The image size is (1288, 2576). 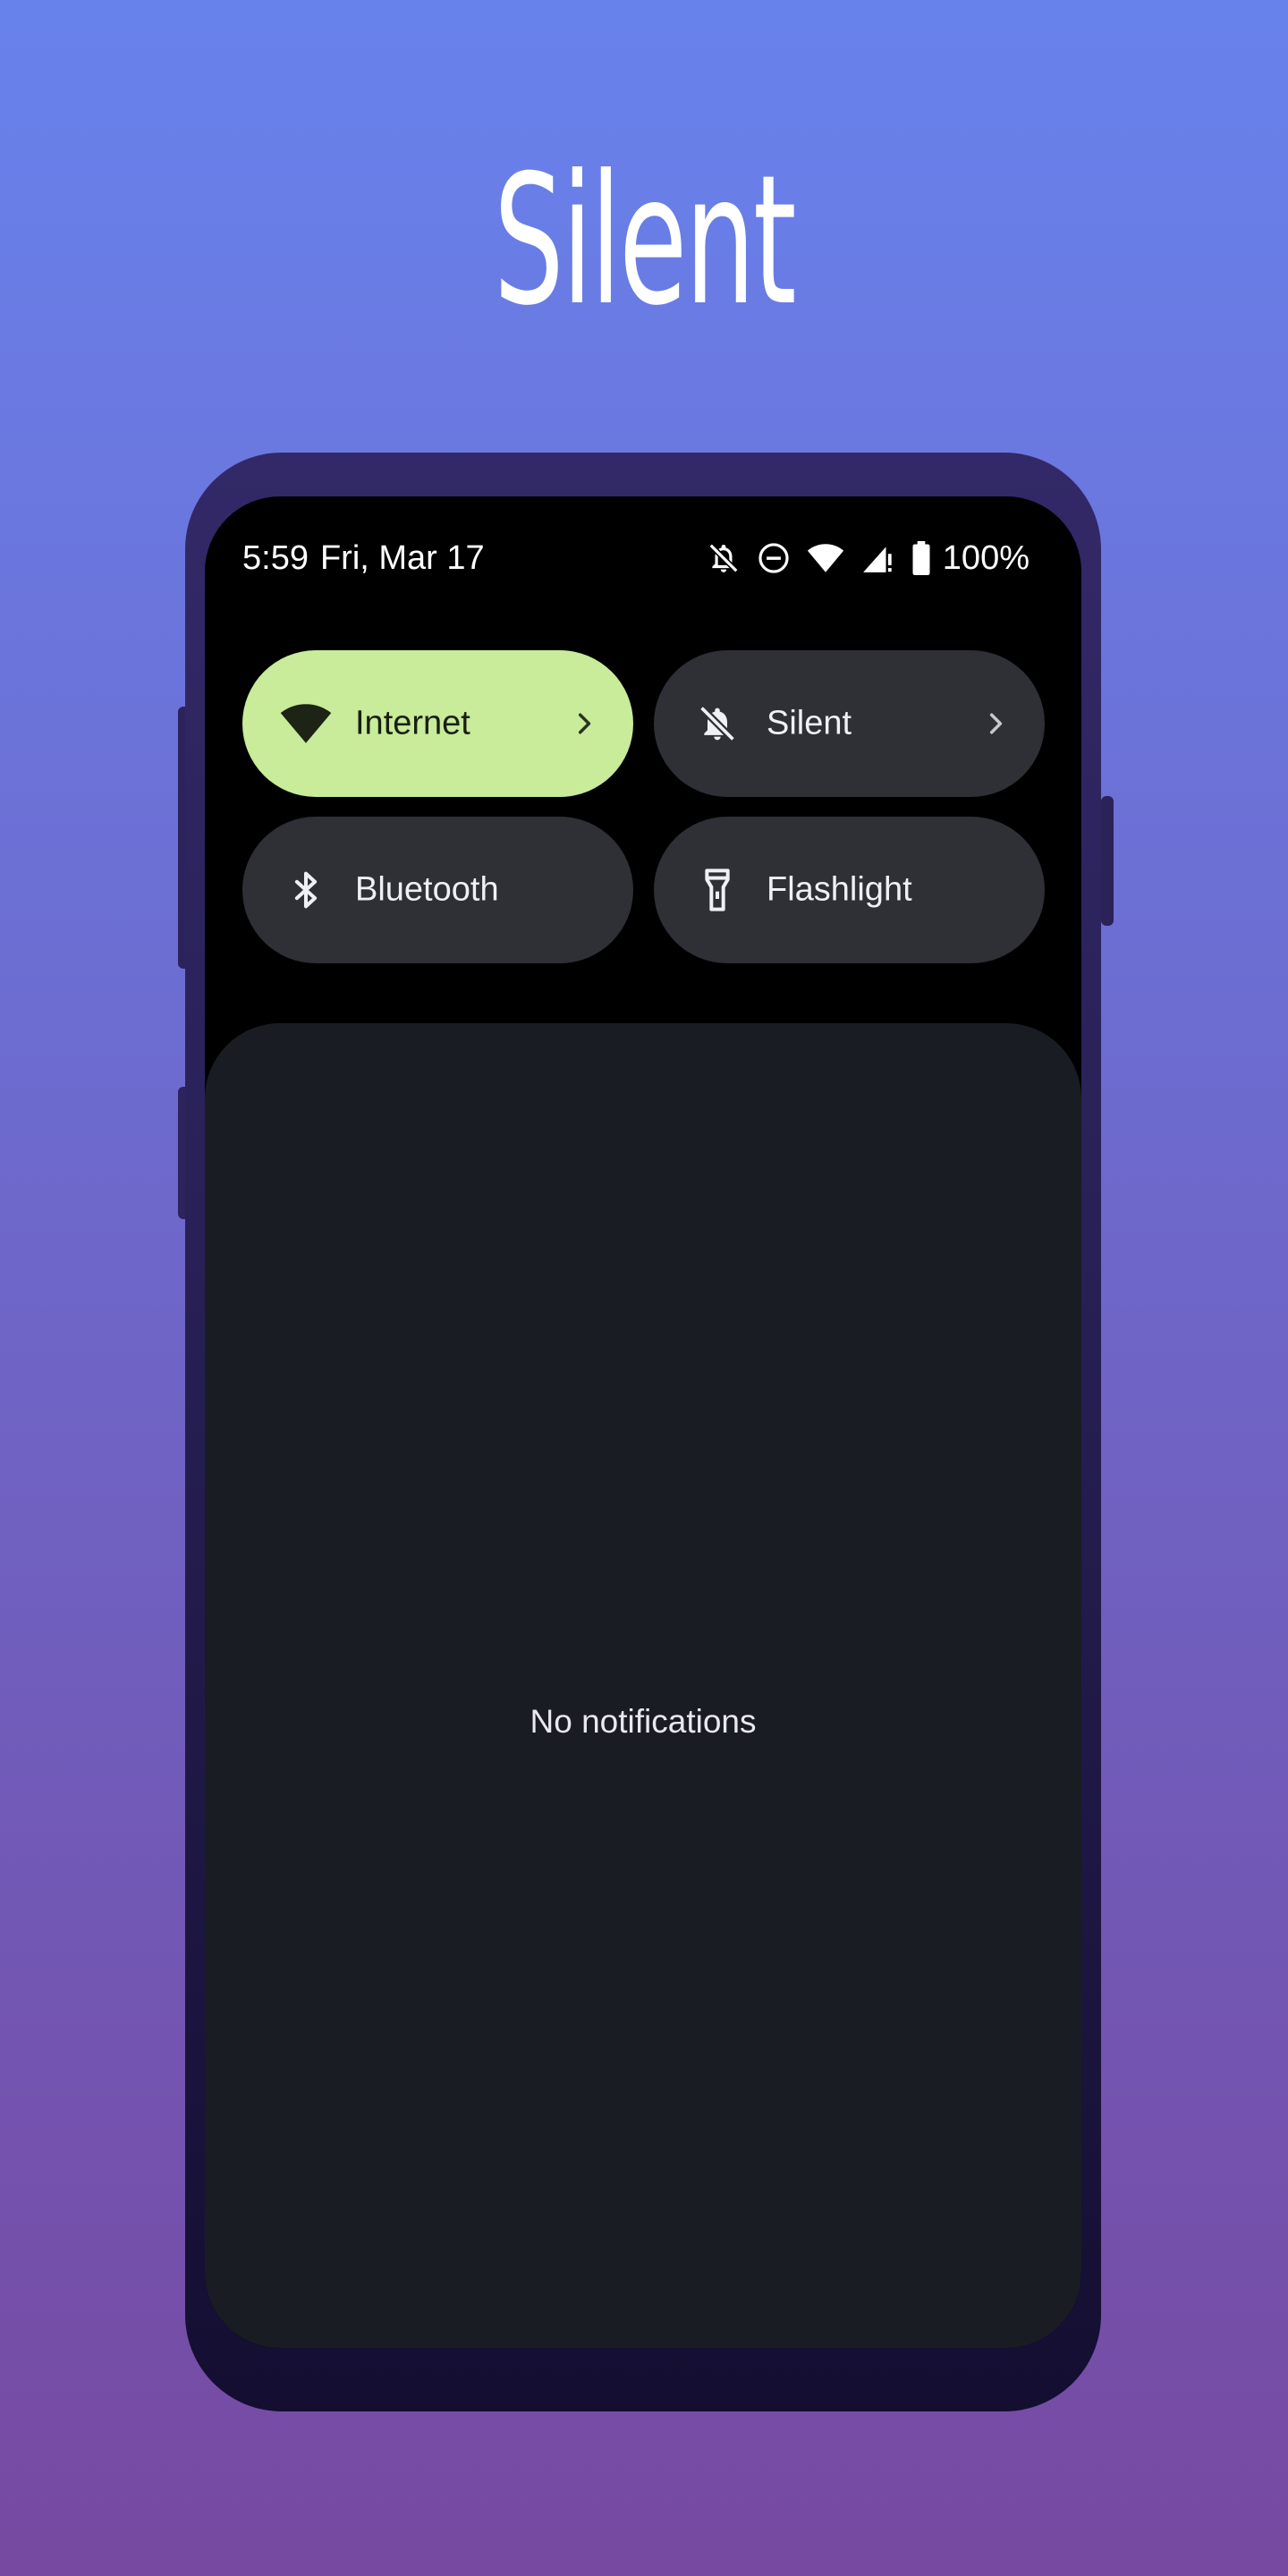 I want to click on battery-icon, so click(x=921, y=558).